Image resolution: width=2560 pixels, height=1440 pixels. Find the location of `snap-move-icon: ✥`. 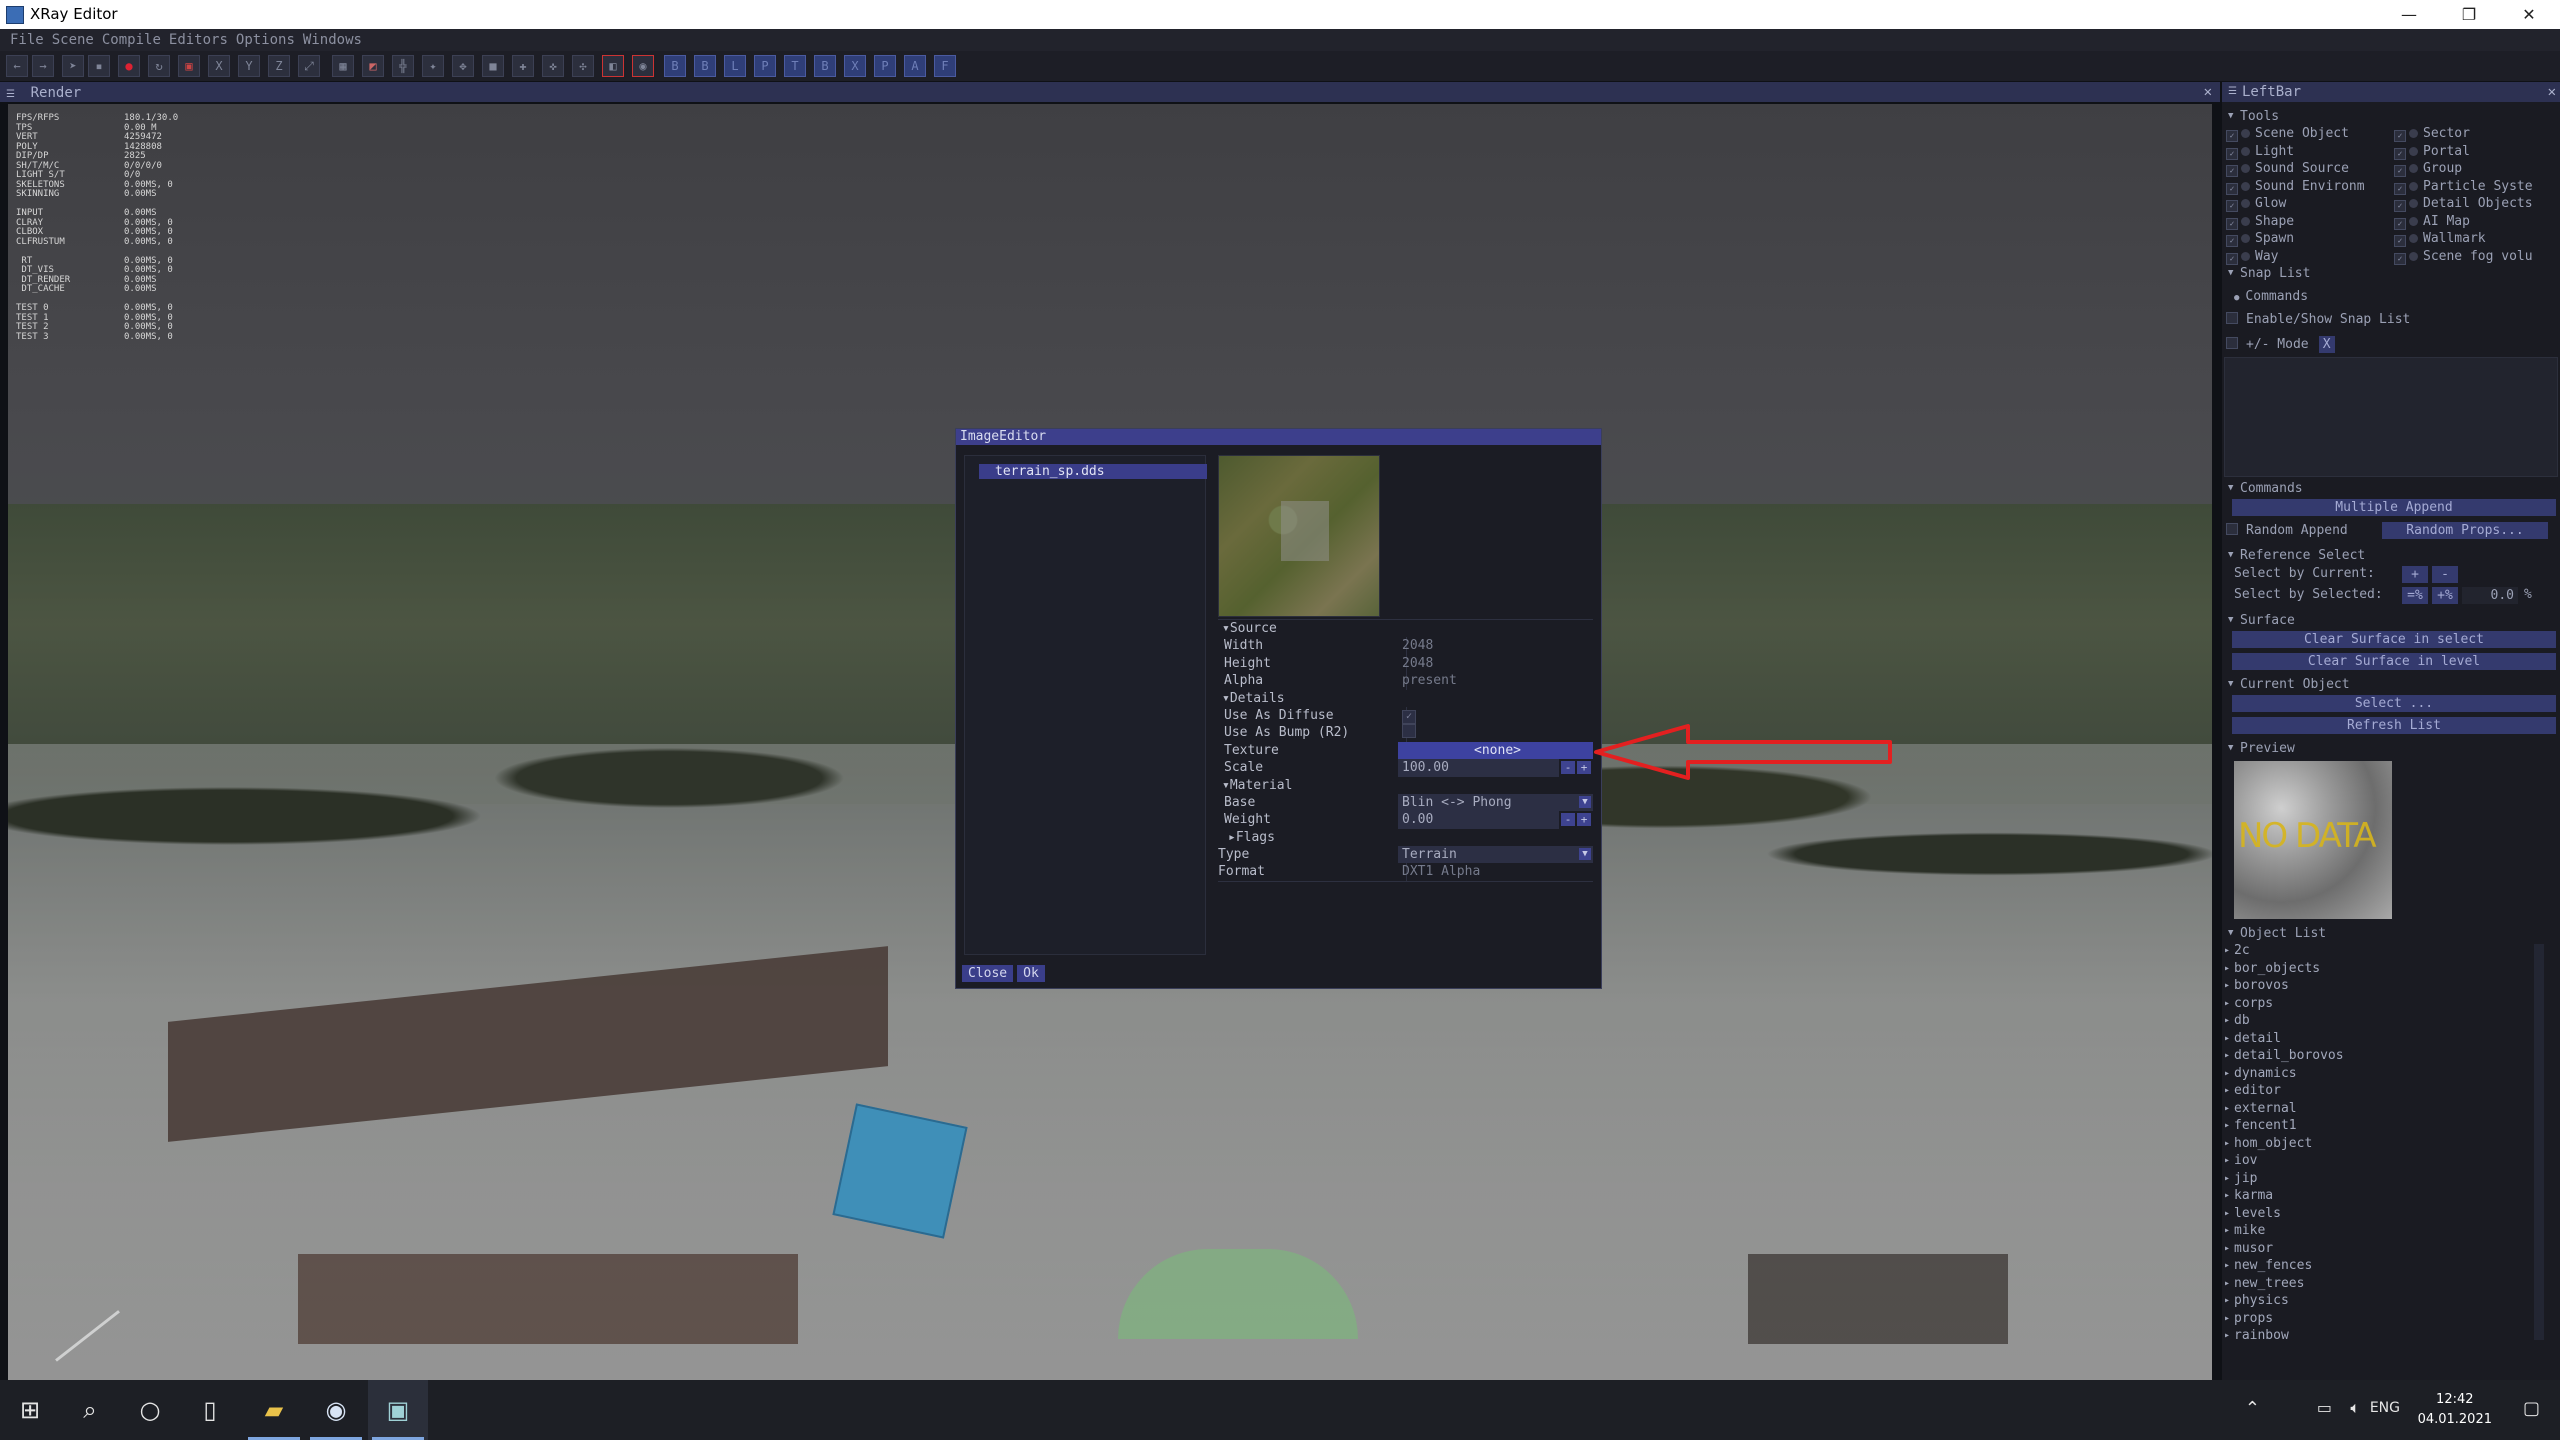

snap-move-icon: ✥ is located at coordinates (463, 66).